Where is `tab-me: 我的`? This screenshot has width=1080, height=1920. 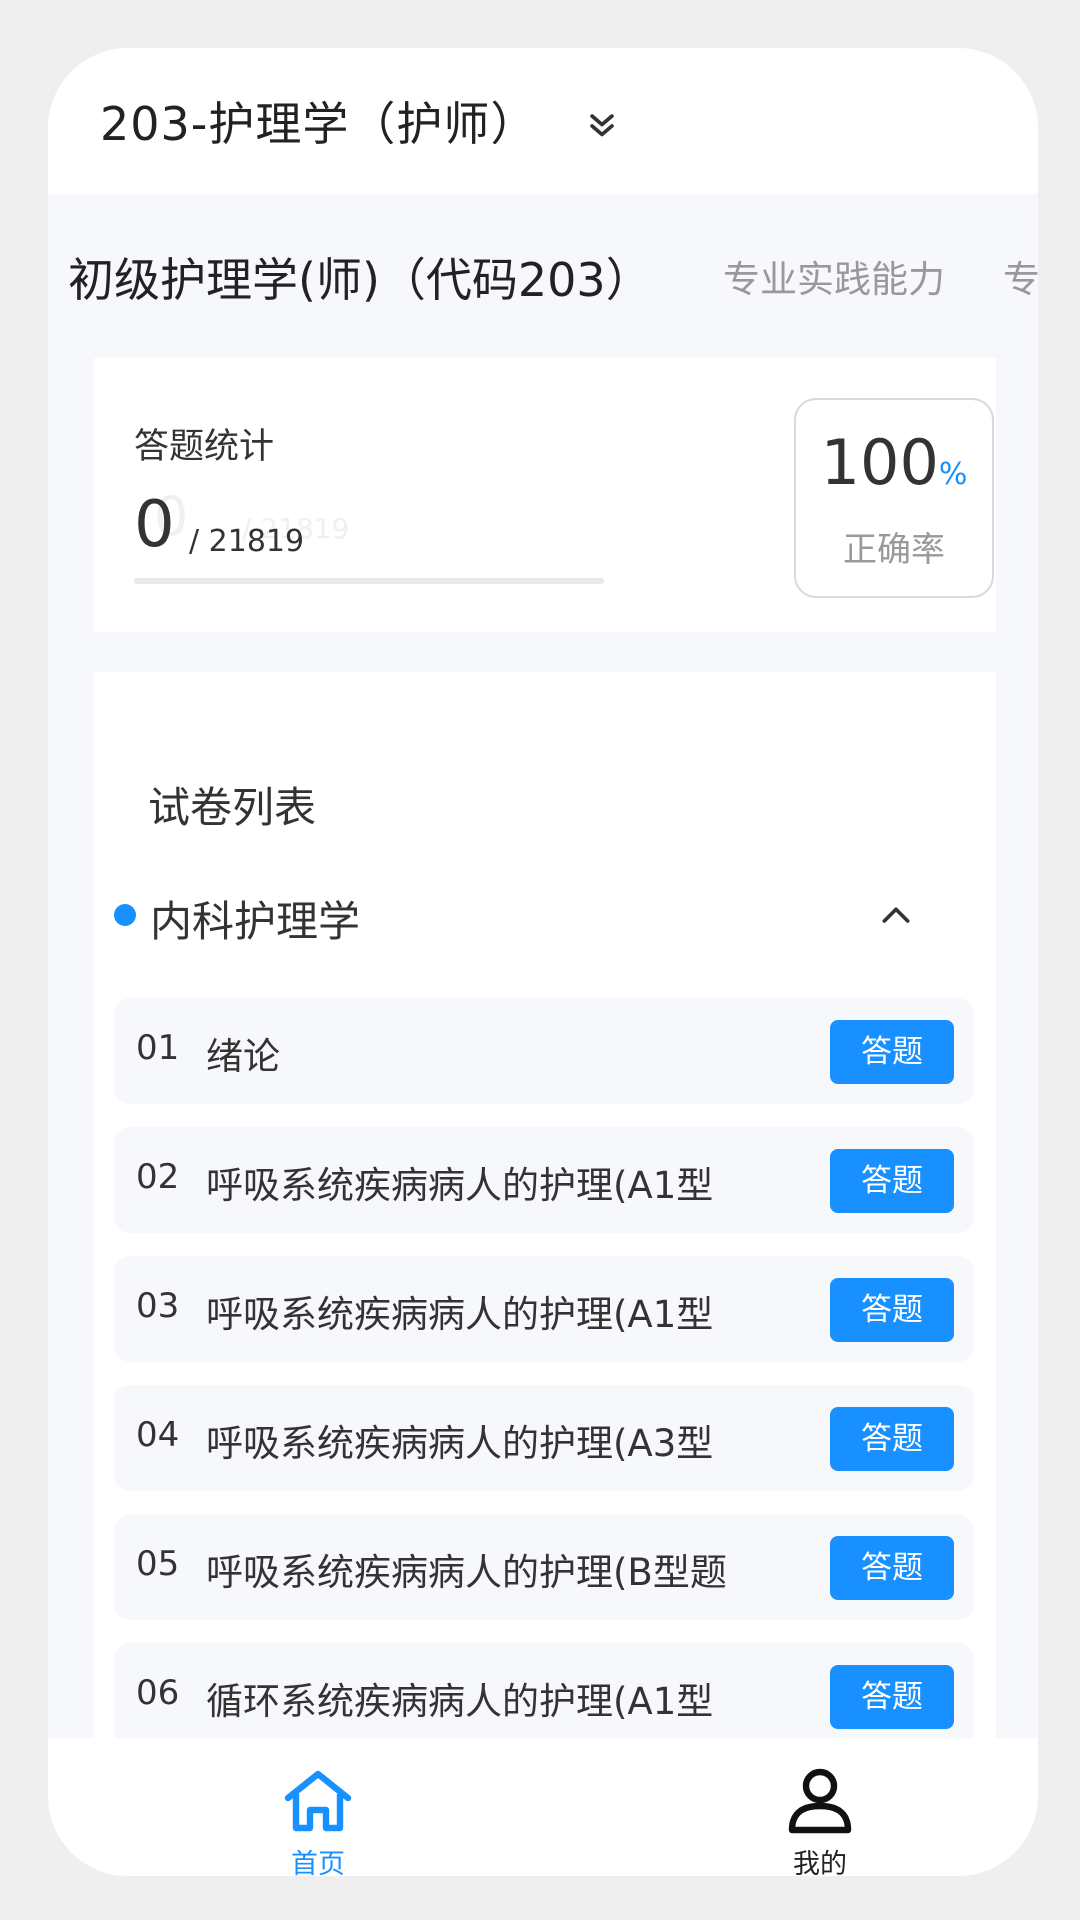
tab-me: 我的 is located at coordinates (820, 1822).